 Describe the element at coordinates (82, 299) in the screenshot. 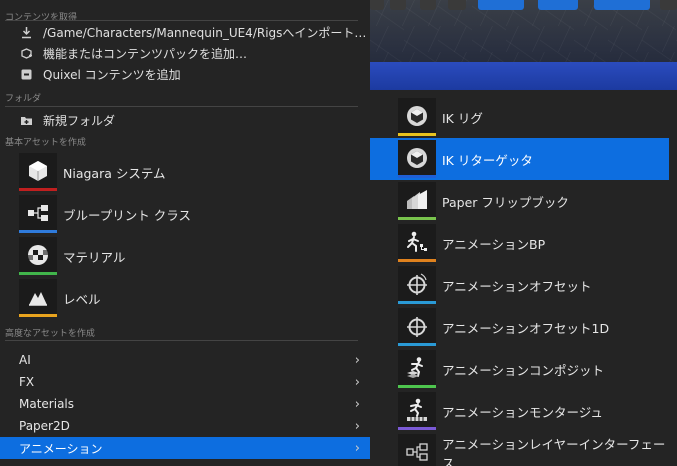

I see `asset-label: レベル` at that location.